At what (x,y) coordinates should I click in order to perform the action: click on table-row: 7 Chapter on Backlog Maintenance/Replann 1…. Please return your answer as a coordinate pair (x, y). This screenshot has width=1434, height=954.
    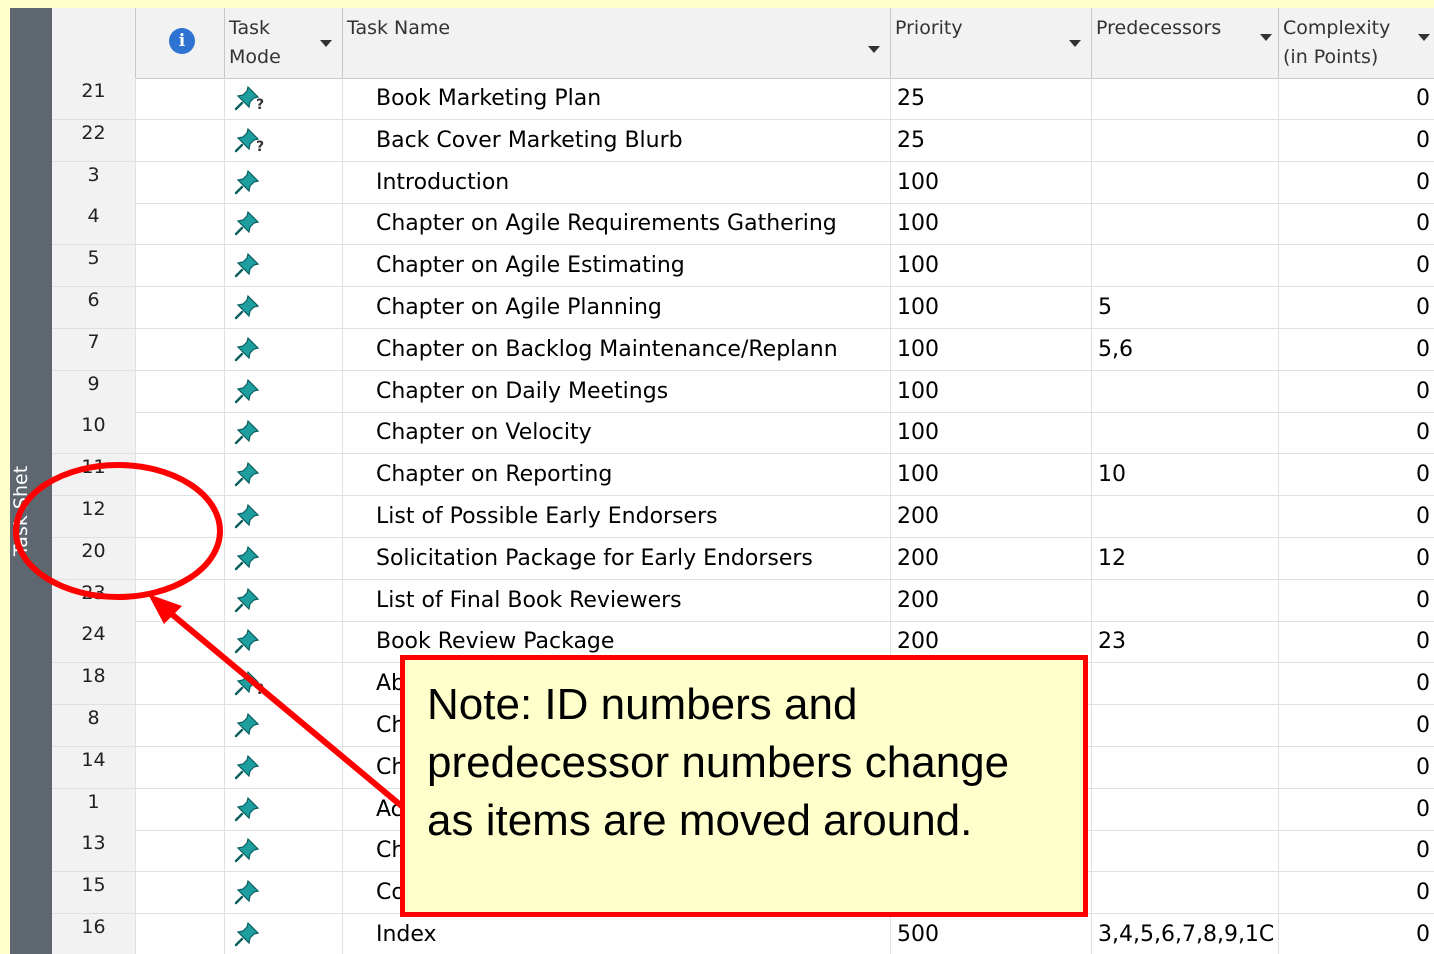
    Looking at the image, I should click on (743, 349).